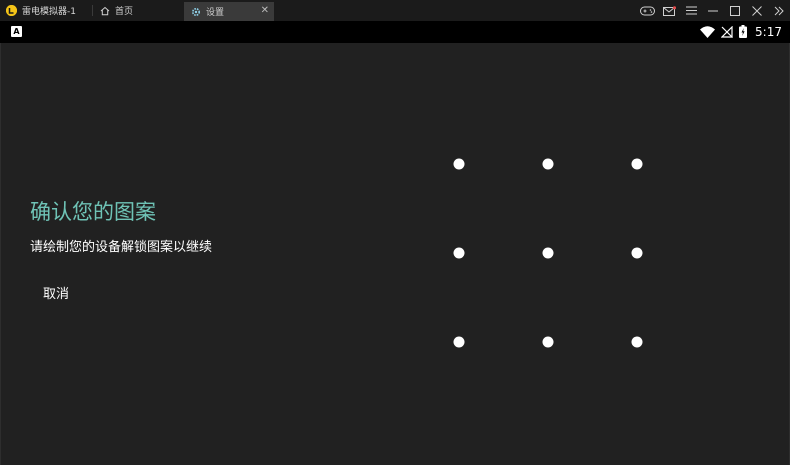  Describe the element at coordinates (196, 12) in the screenshot. I see `settings-gear-icon` at that location.